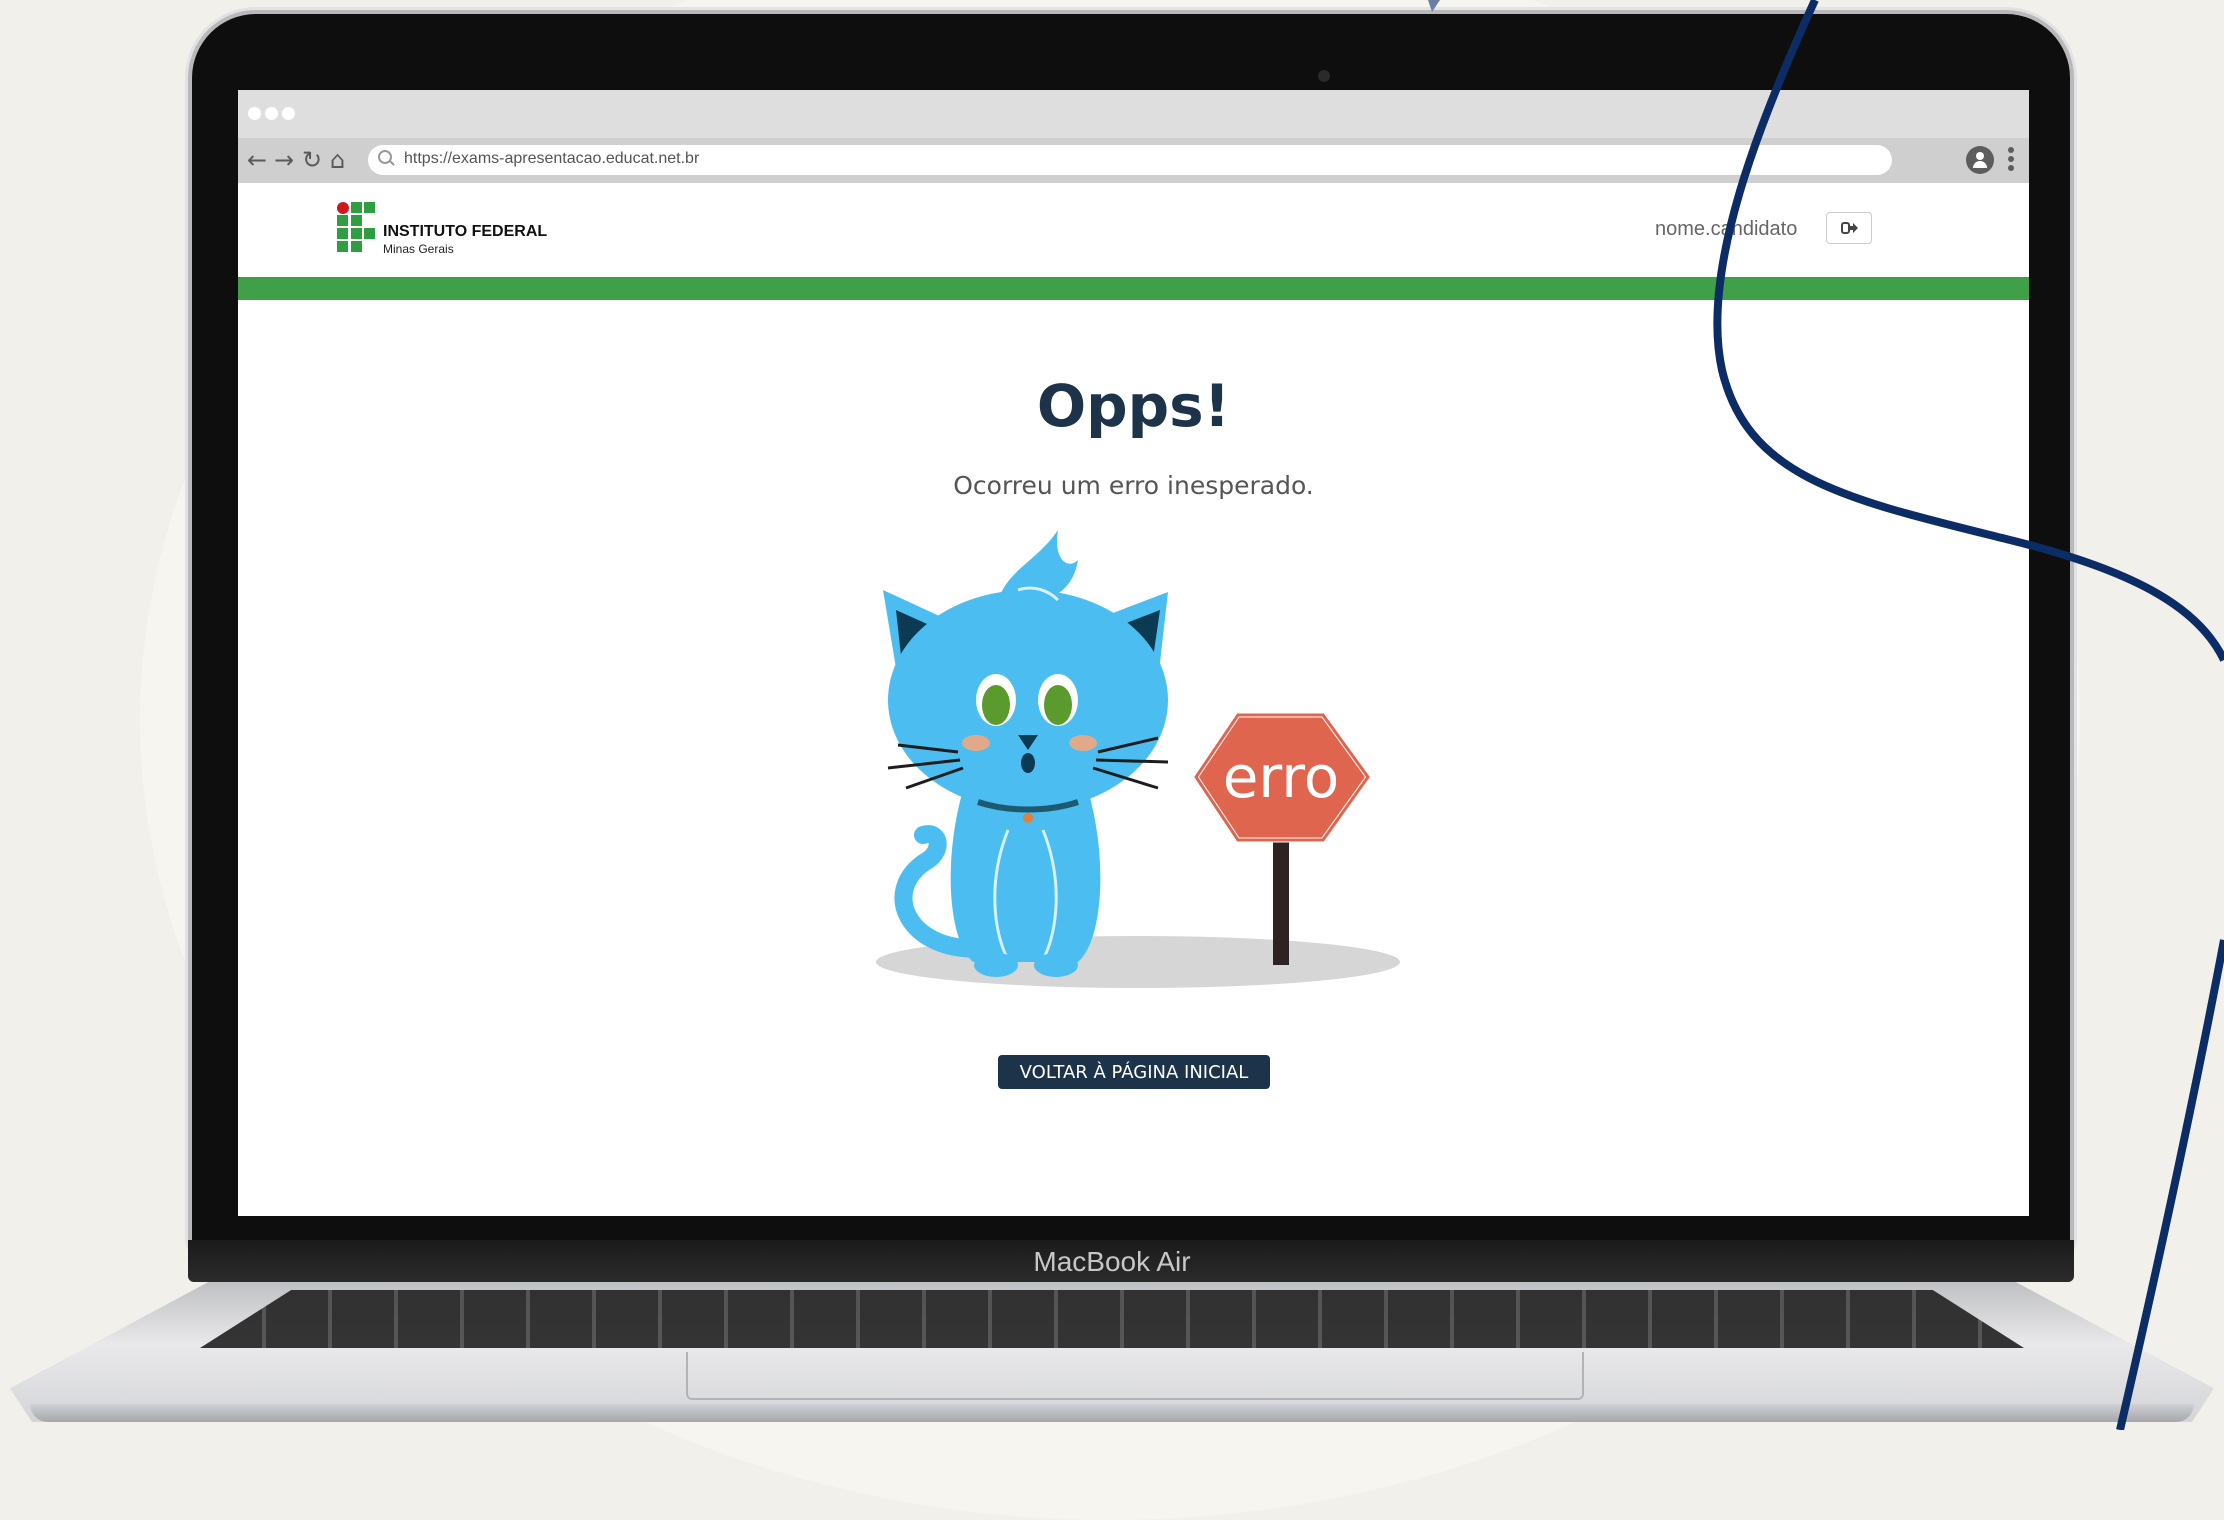 Image resolution: width=2224 pixels, height=1520 pixels. What do you see at coordinates (552, 158) in the screenshot?
I see `address-url: https://exams-apresentacao.educat.net.br` at bounding box center [552, 158].